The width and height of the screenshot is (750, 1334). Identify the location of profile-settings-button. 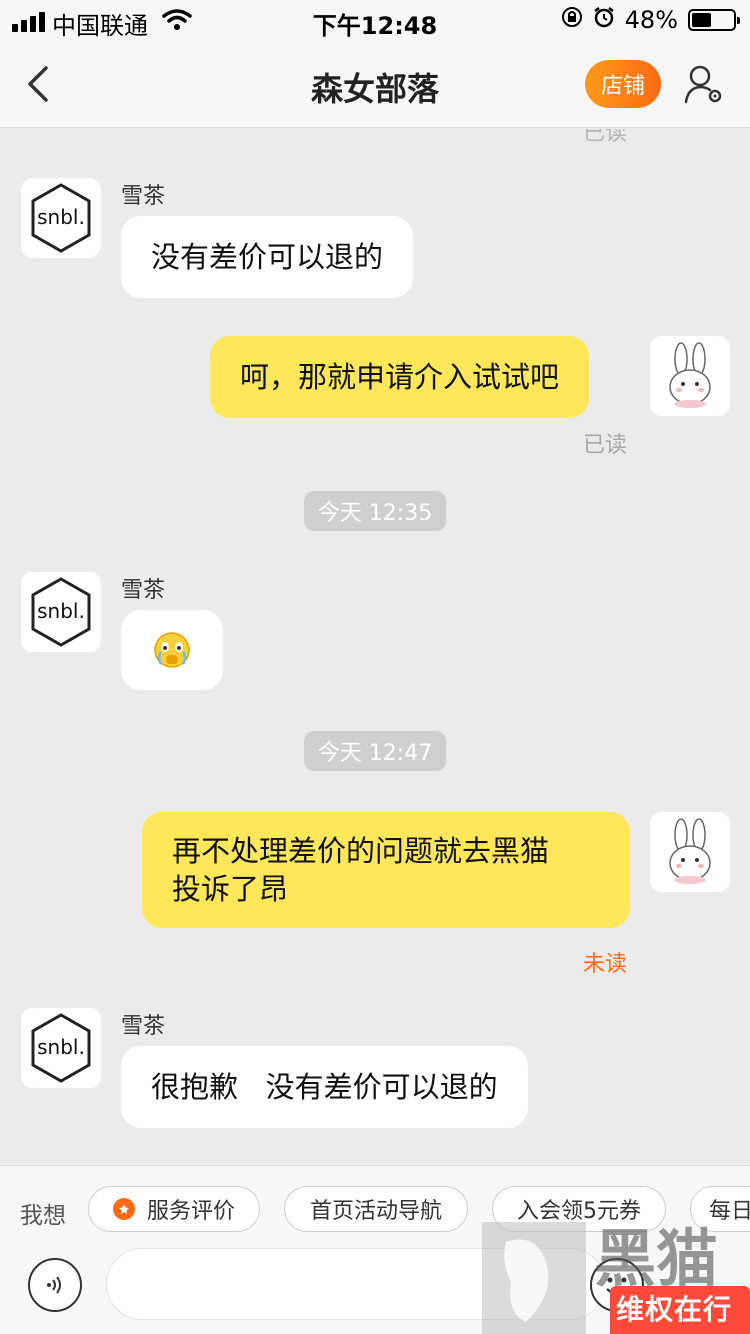
(704, 84).